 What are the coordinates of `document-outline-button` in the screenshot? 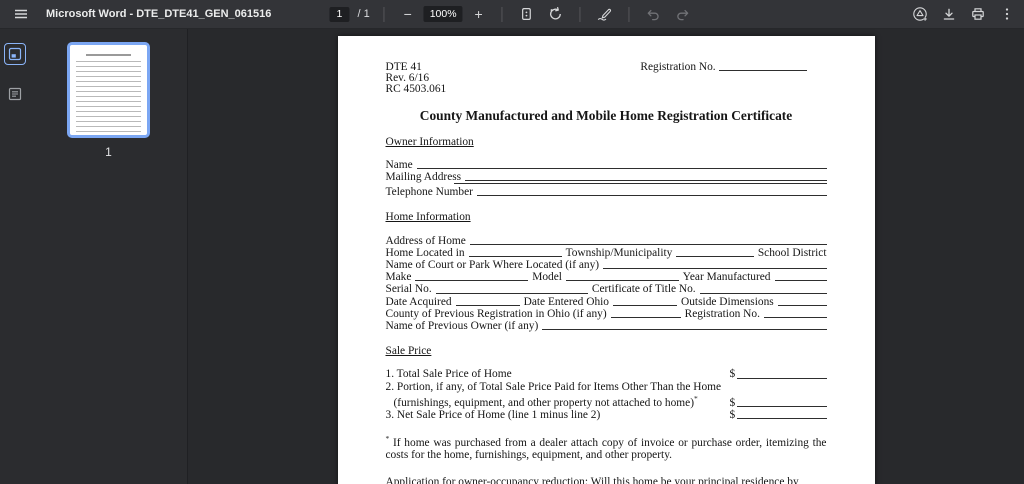 It's located at (15, 94).